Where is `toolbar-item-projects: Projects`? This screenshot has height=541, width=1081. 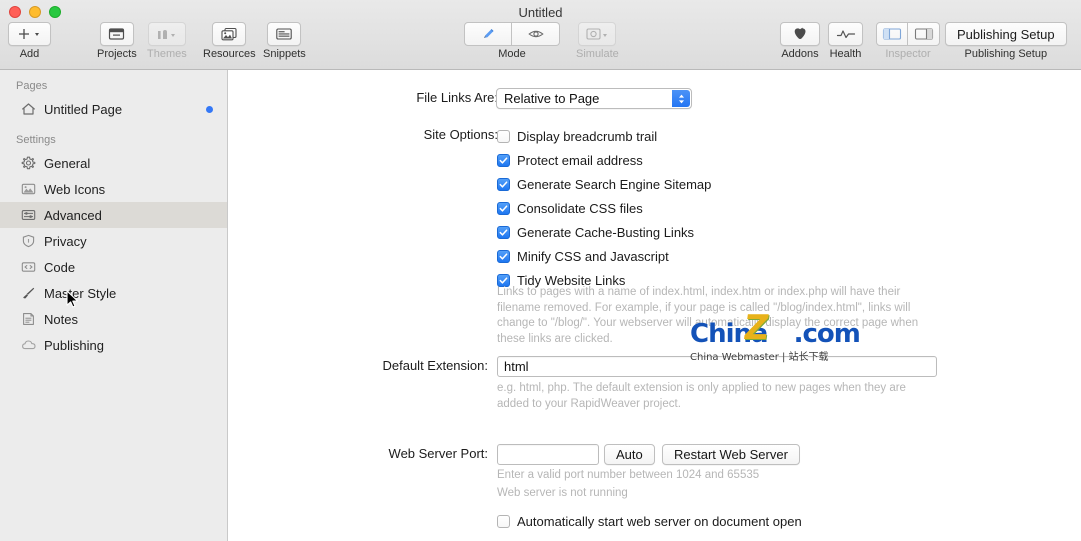 toolbar-item-projects: Projects is located at coordinates (117, 41).